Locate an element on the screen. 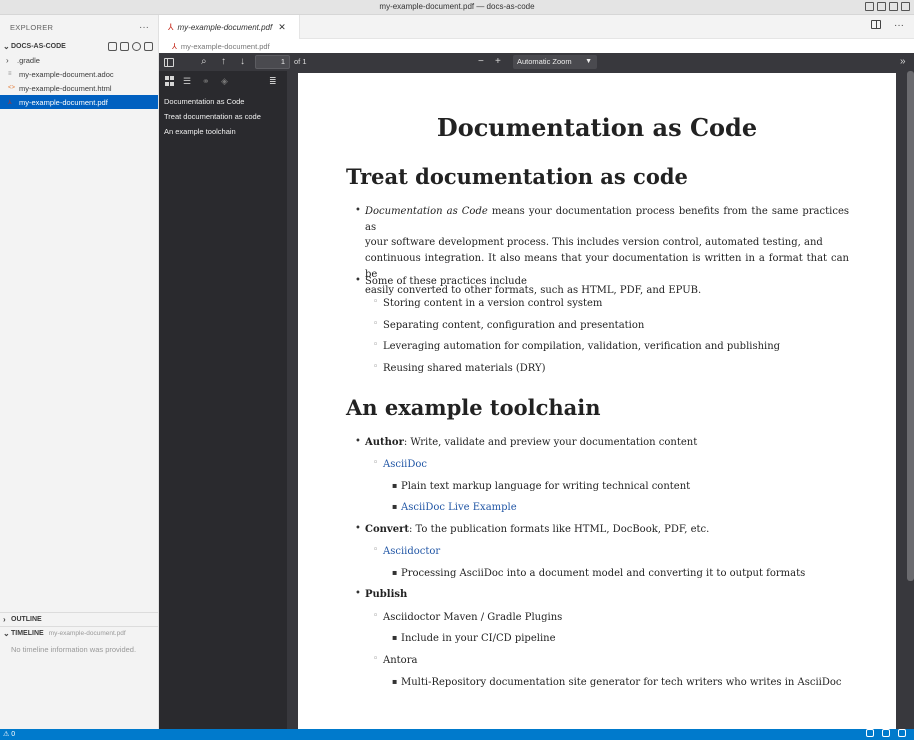 Image resolution: width=914 pixels, height=740 pixels. collapse-all-icon is located at coordinates (148, 46).